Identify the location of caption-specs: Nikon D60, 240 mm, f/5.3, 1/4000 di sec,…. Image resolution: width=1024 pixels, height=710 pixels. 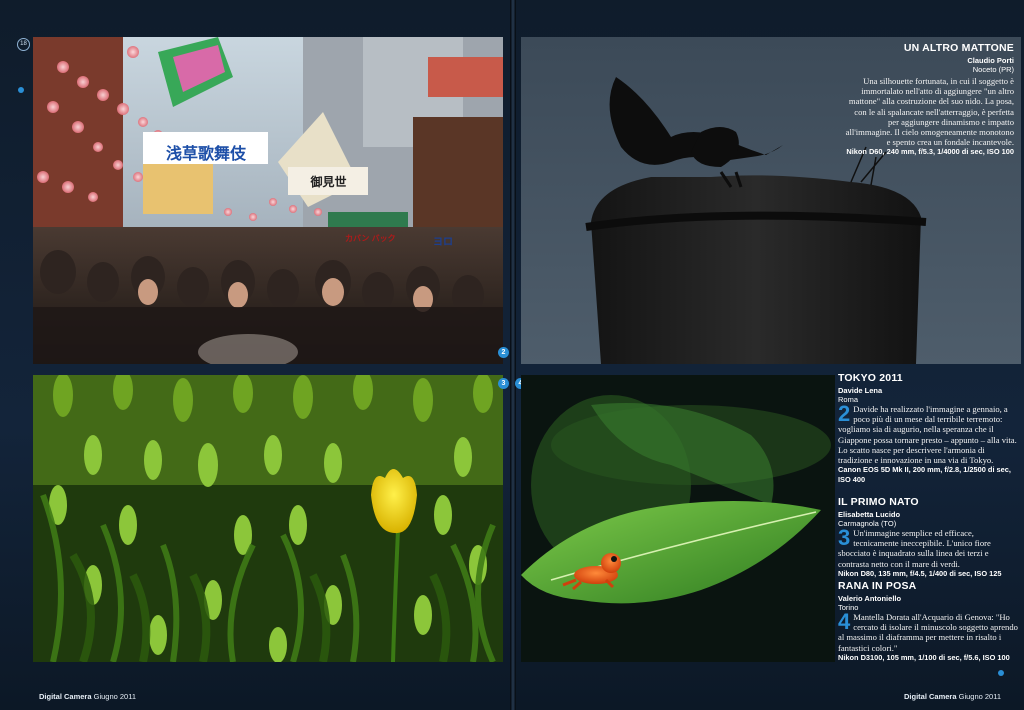
(930, 152).